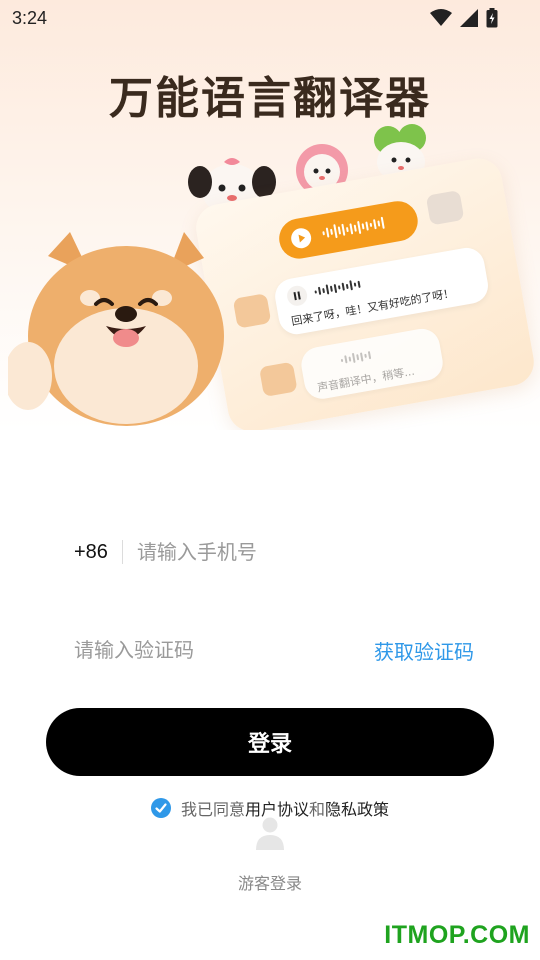  What do you see at coordinates (492, 18) in the screenshot?
I see `battery-icon` at bounding box center [492, 18].